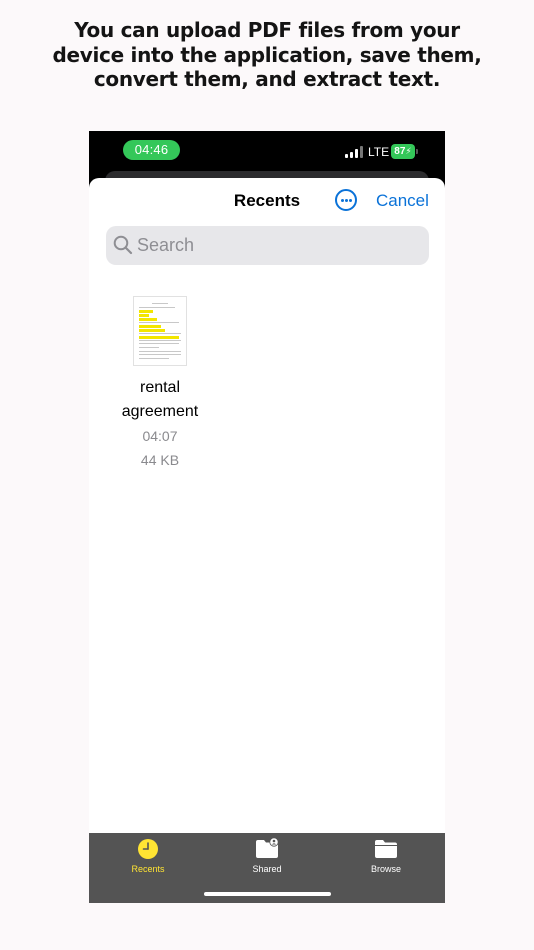  What do you see at coordinates (267, 79) in the screenshot?
I see `headline-line-3: convert them, and extract text.` at bounding box center [267, 79].